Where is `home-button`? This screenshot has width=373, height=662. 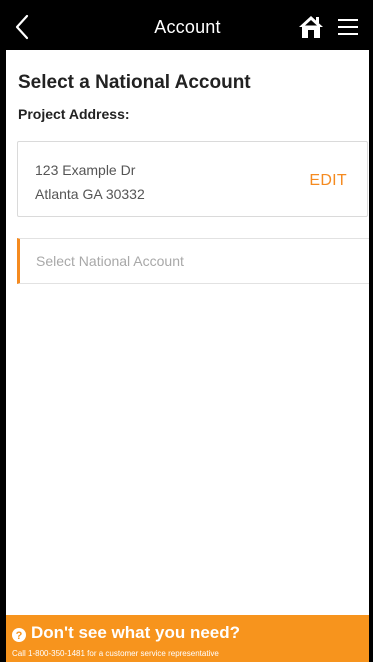 home-button is located at coordinates (311, 27).